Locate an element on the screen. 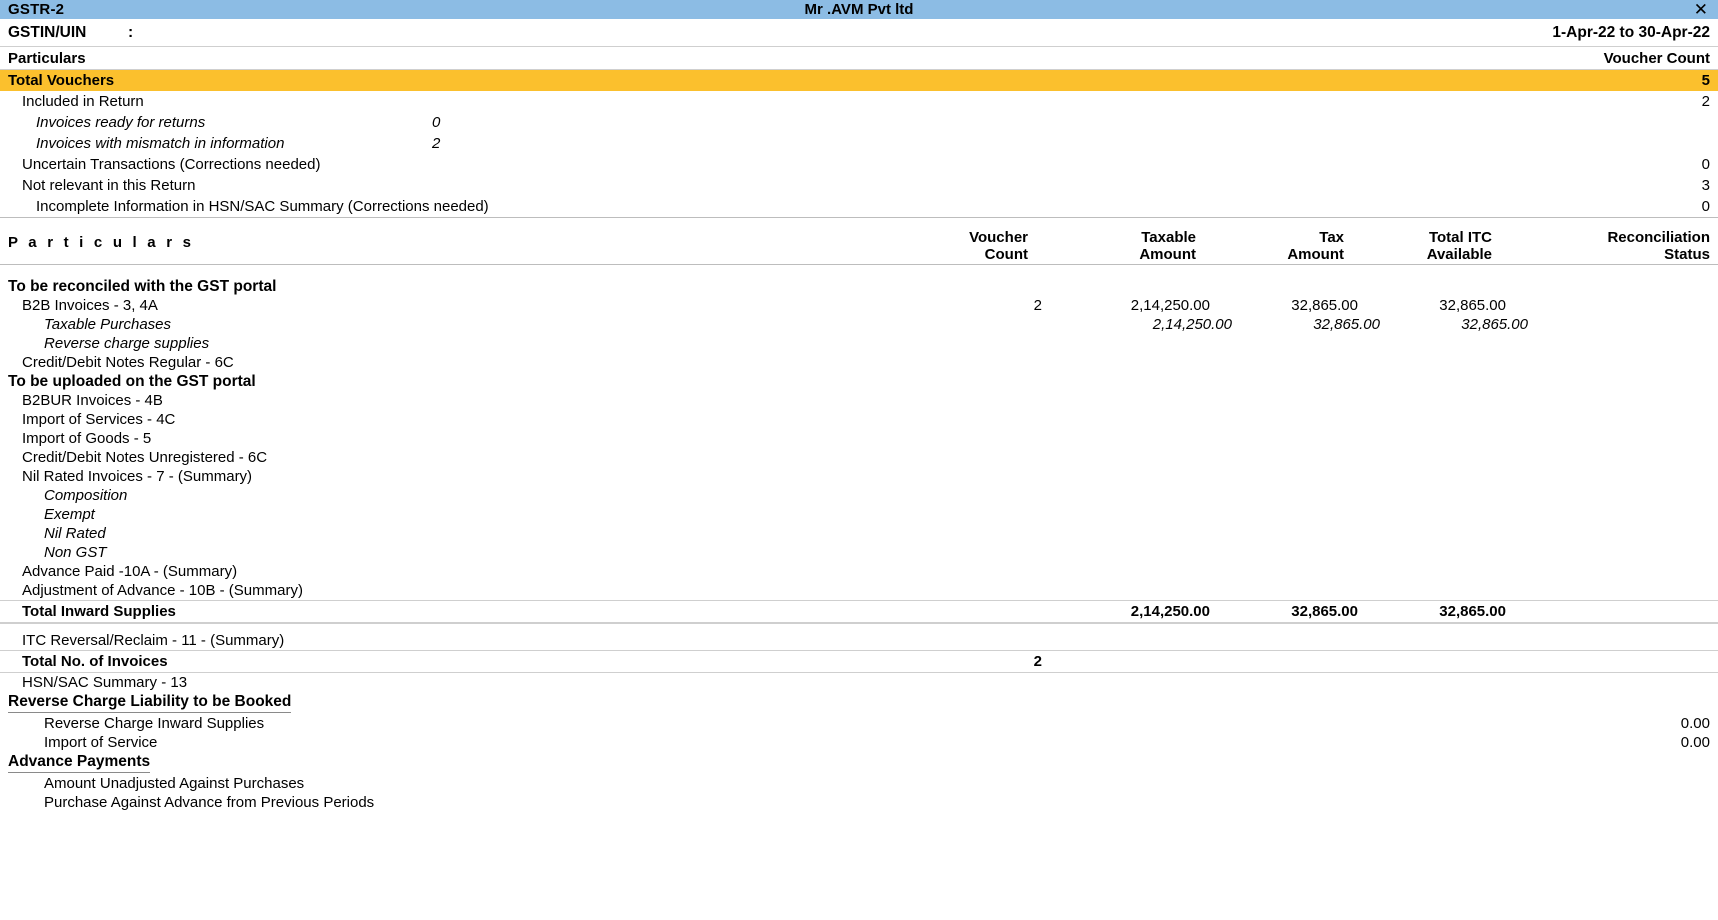 This screenshot has height=920, width=1718. total-vouchers-value: 5 is located at coordinates (1705, 80).